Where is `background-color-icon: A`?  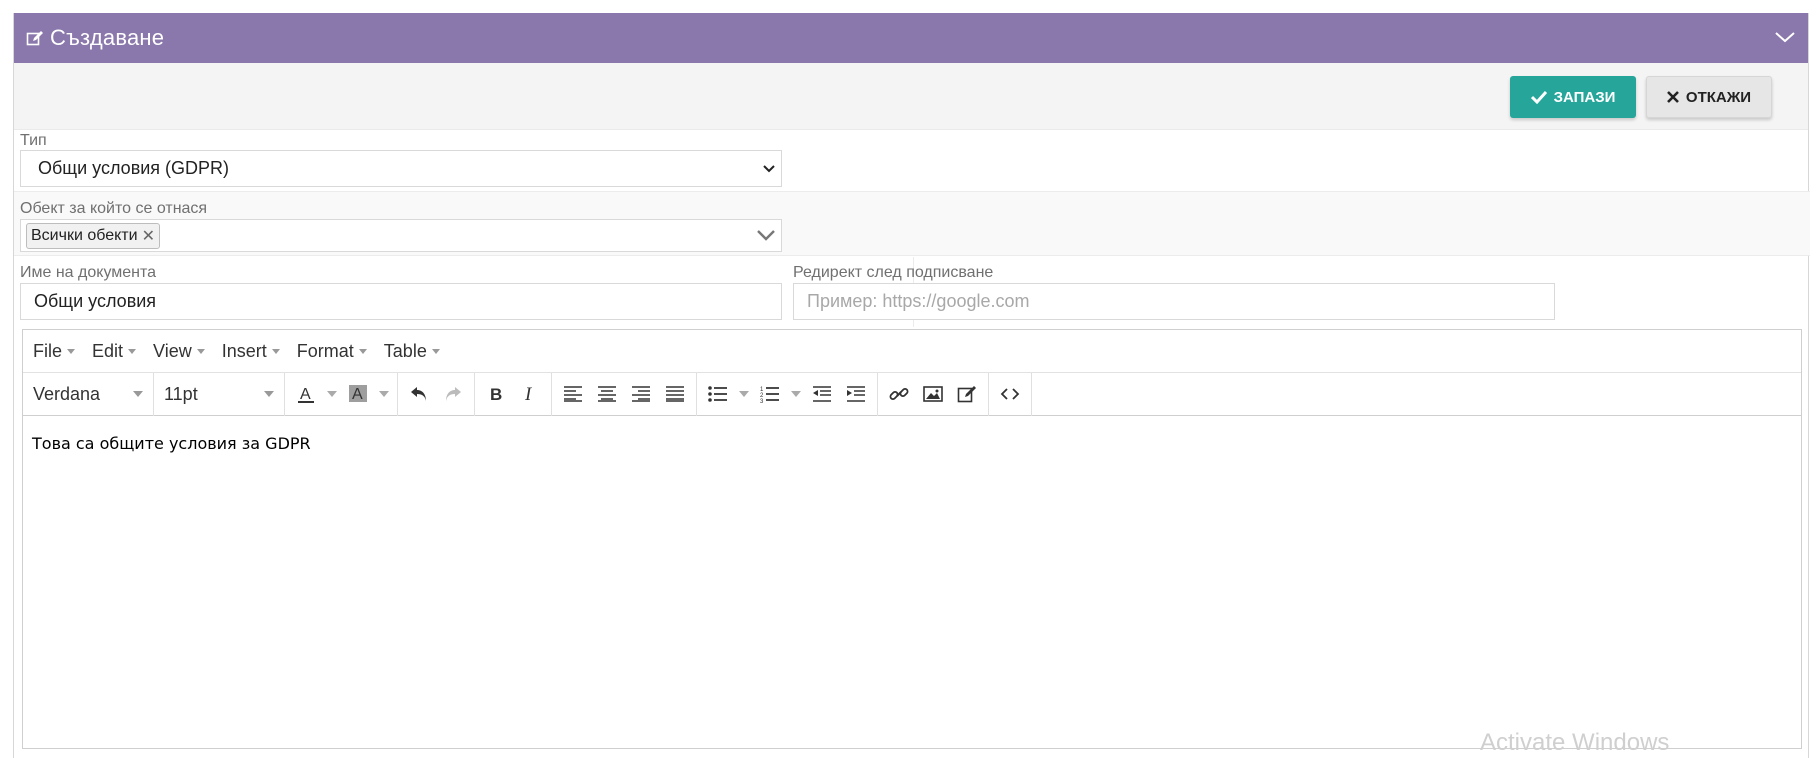
background-color-icon: A is located at coordinates (358, 394).